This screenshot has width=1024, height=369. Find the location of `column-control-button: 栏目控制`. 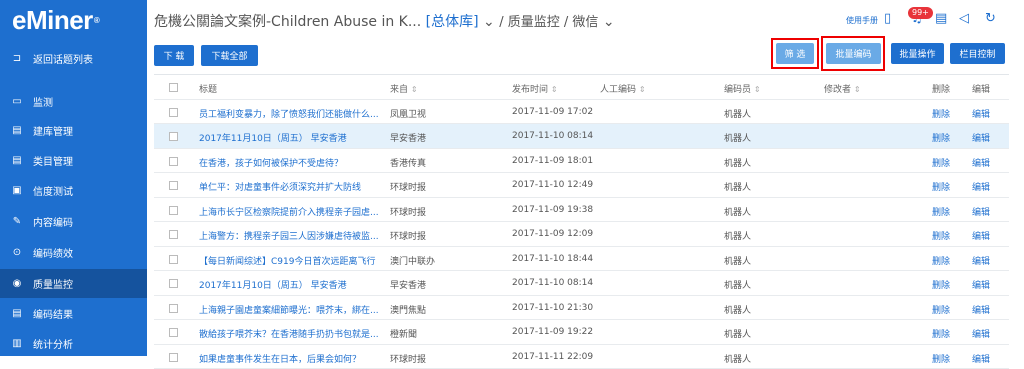

column-control-button: 栏目控制 is located at coordinates (977, 53).